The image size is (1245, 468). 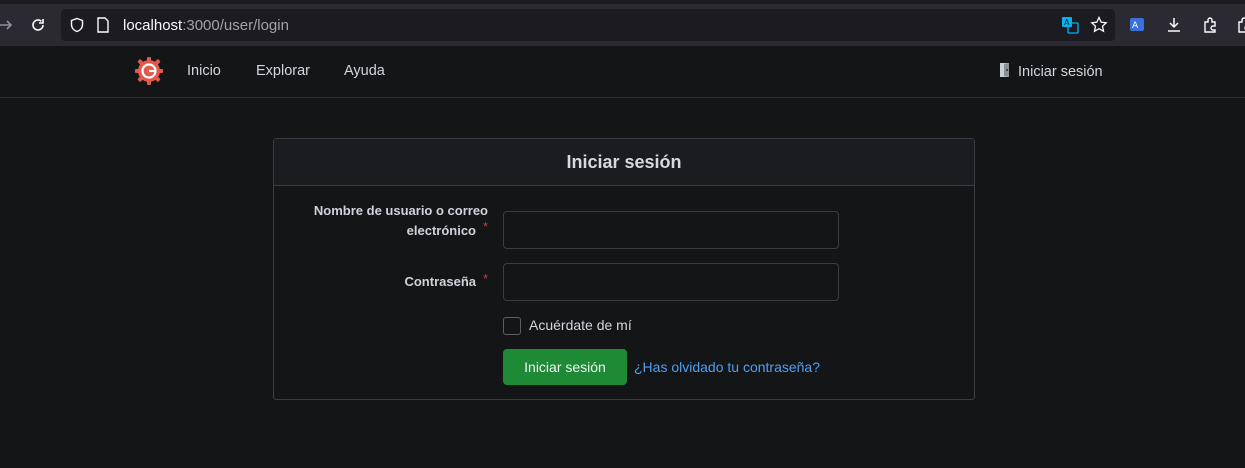 I want to click on bookmark-star-icon, so click(x=1099, y=25).